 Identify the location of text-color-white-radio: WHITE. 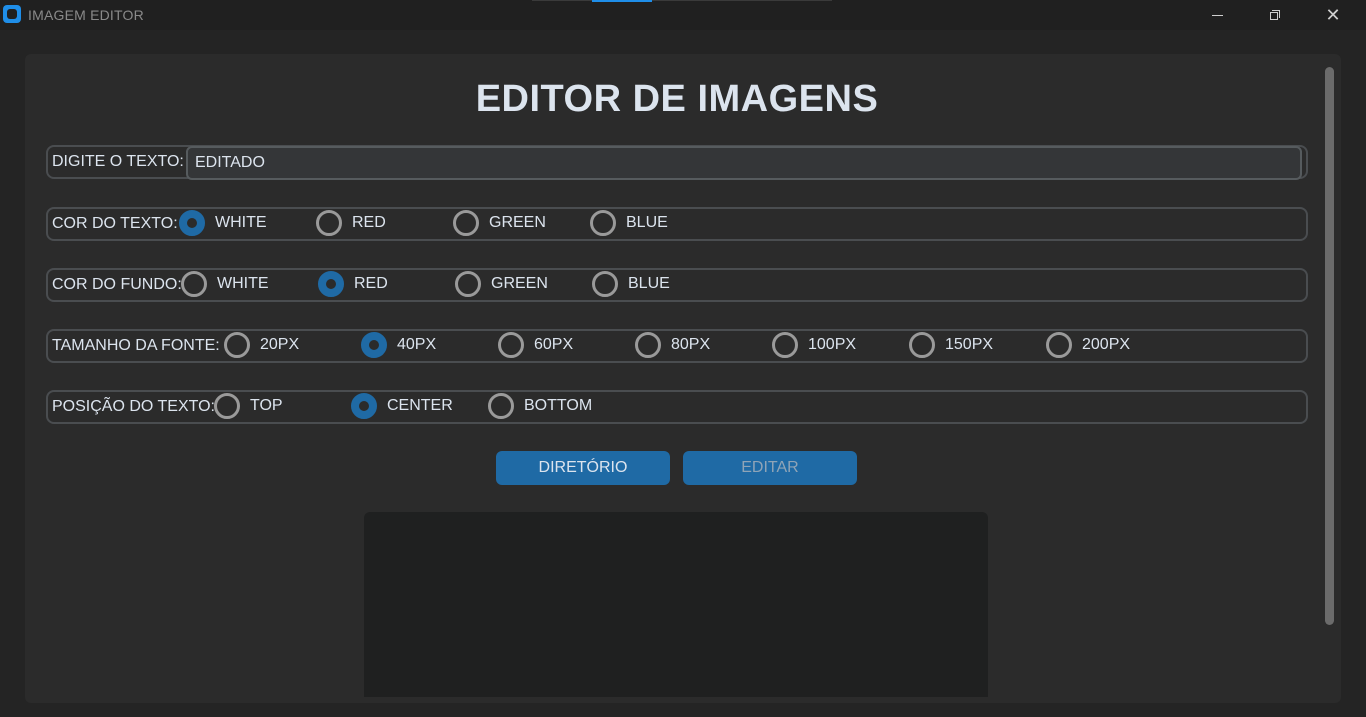
(223, 223).